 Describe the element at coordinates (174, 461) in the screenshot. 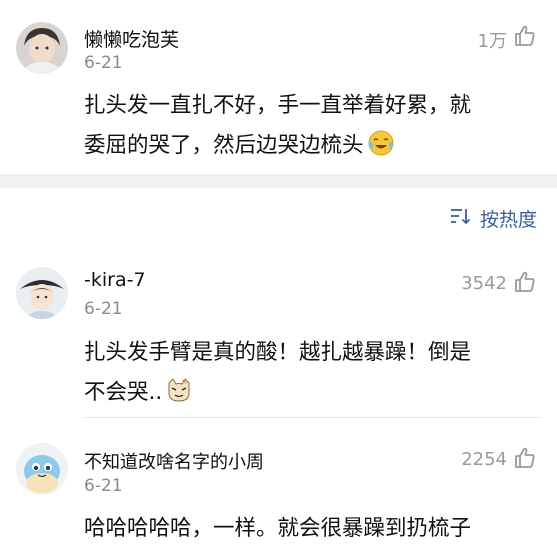

I see `commenter-name: 不知道改啥名字的小周` at that location.